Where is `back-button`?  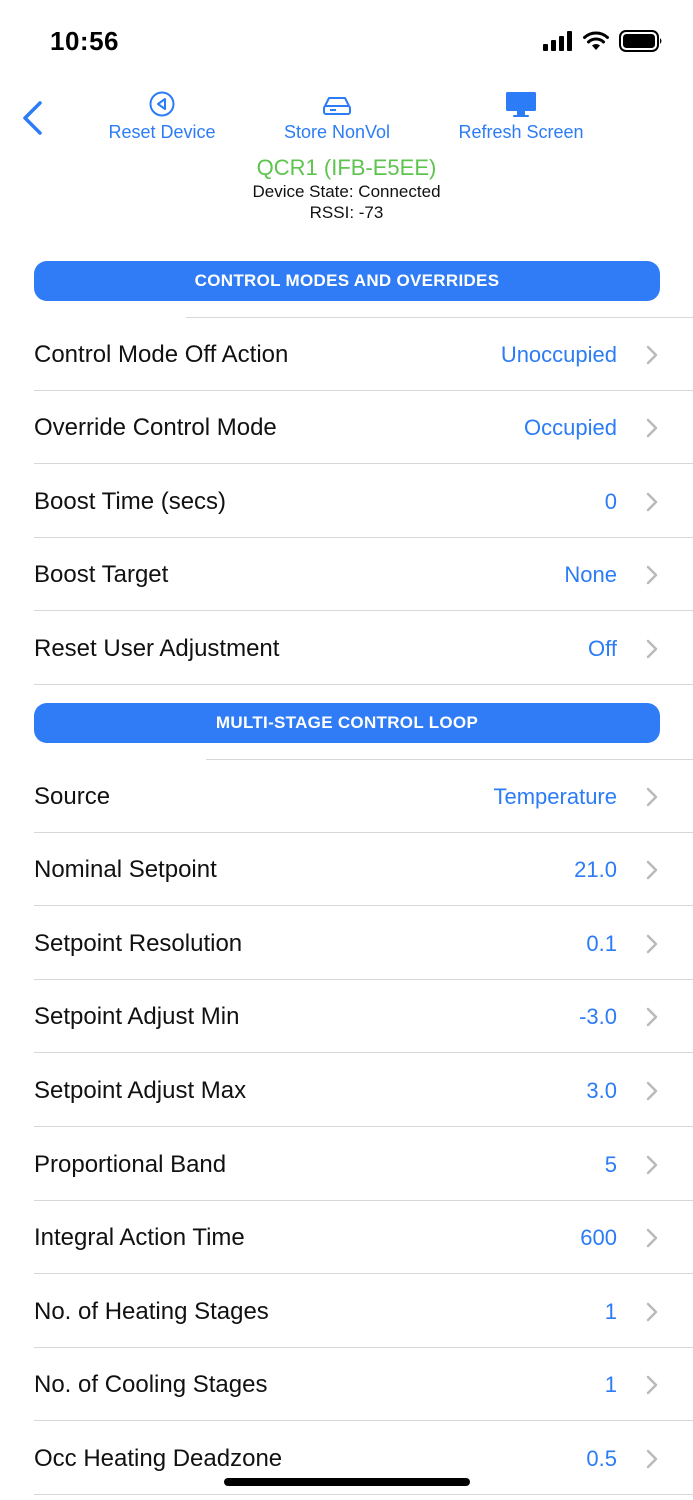 back-button is located at coordinates (33, 118).